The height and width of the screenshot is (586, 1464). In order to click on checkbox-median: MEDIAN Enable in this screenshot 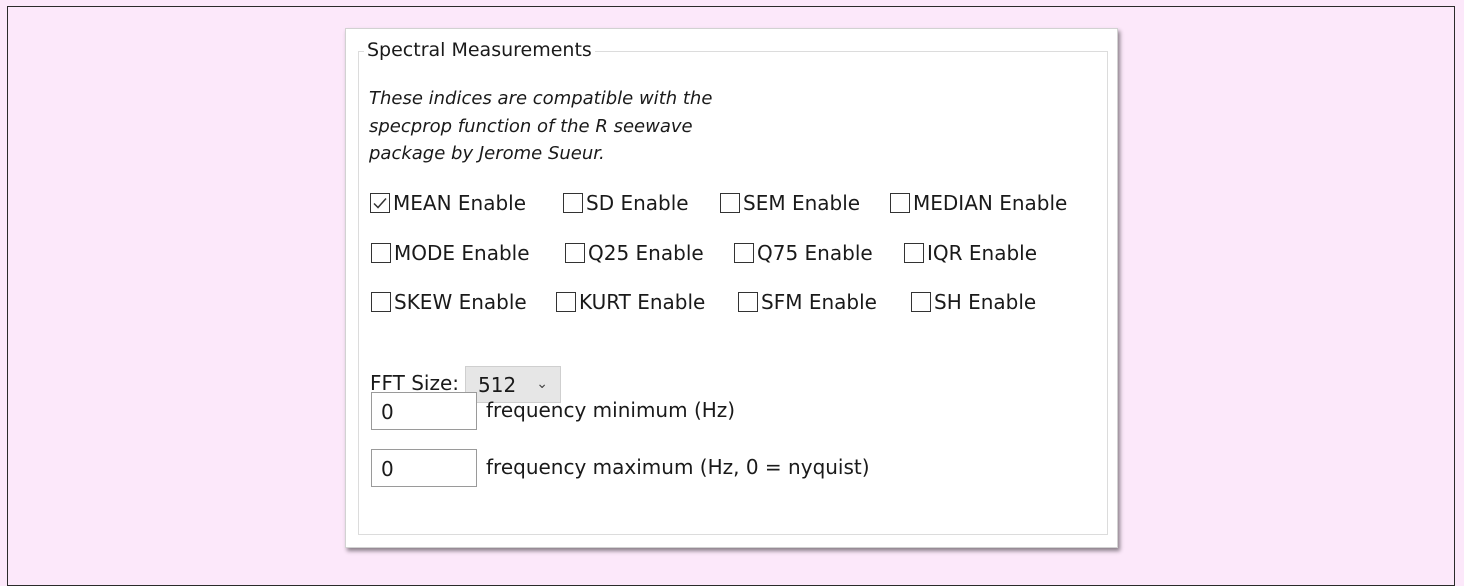, I will do `click(978, 203)`.